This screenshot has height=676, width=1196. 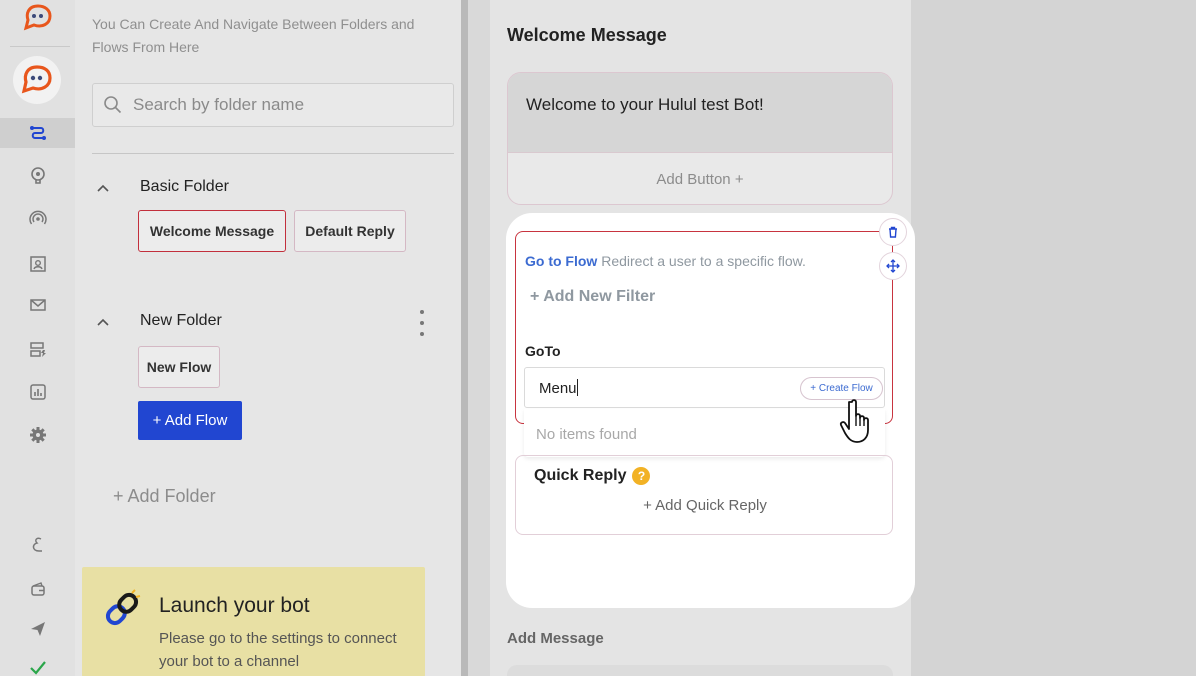 What do you see at coordinates (700, 670) in the screenshot?
I see `next-card-edge` at bounding box center [700, 670].